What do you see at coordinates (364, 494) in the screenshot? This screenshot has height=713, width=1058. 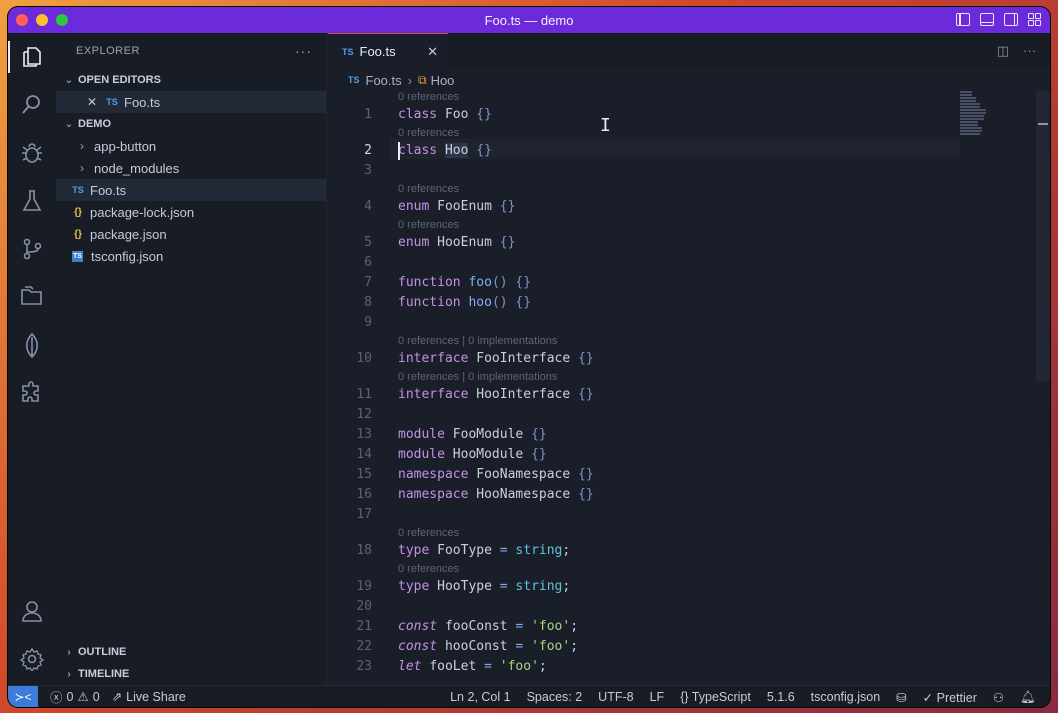 I see `line-number: 16` at bounding box center [364, 494].